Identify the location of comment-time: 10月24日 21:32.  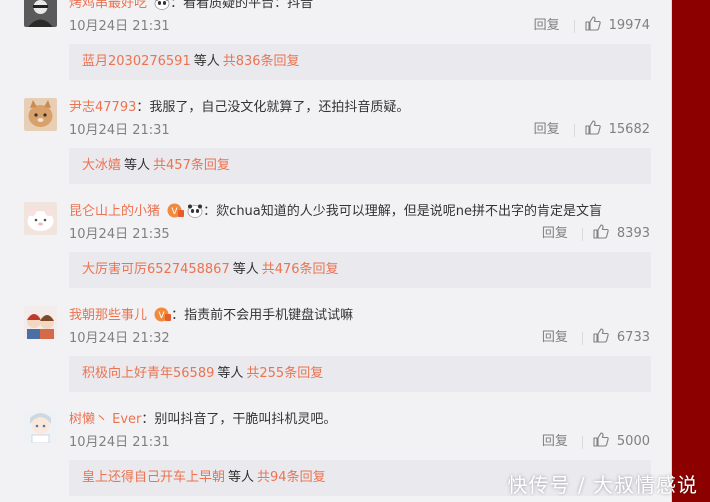
(119, 338).